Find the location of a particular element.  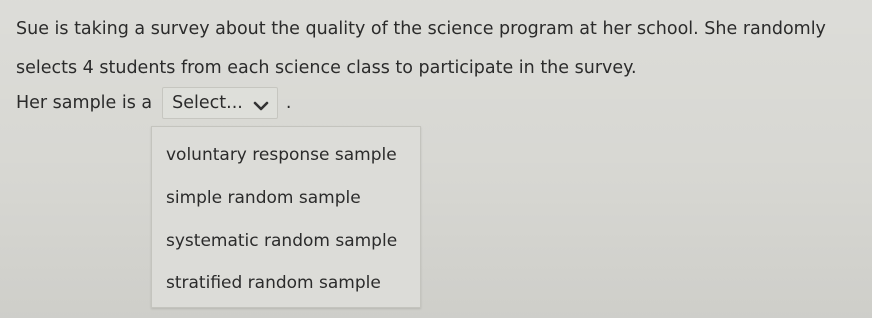

answer-prefix: Her sample is a is located at coordinates (84, 103).